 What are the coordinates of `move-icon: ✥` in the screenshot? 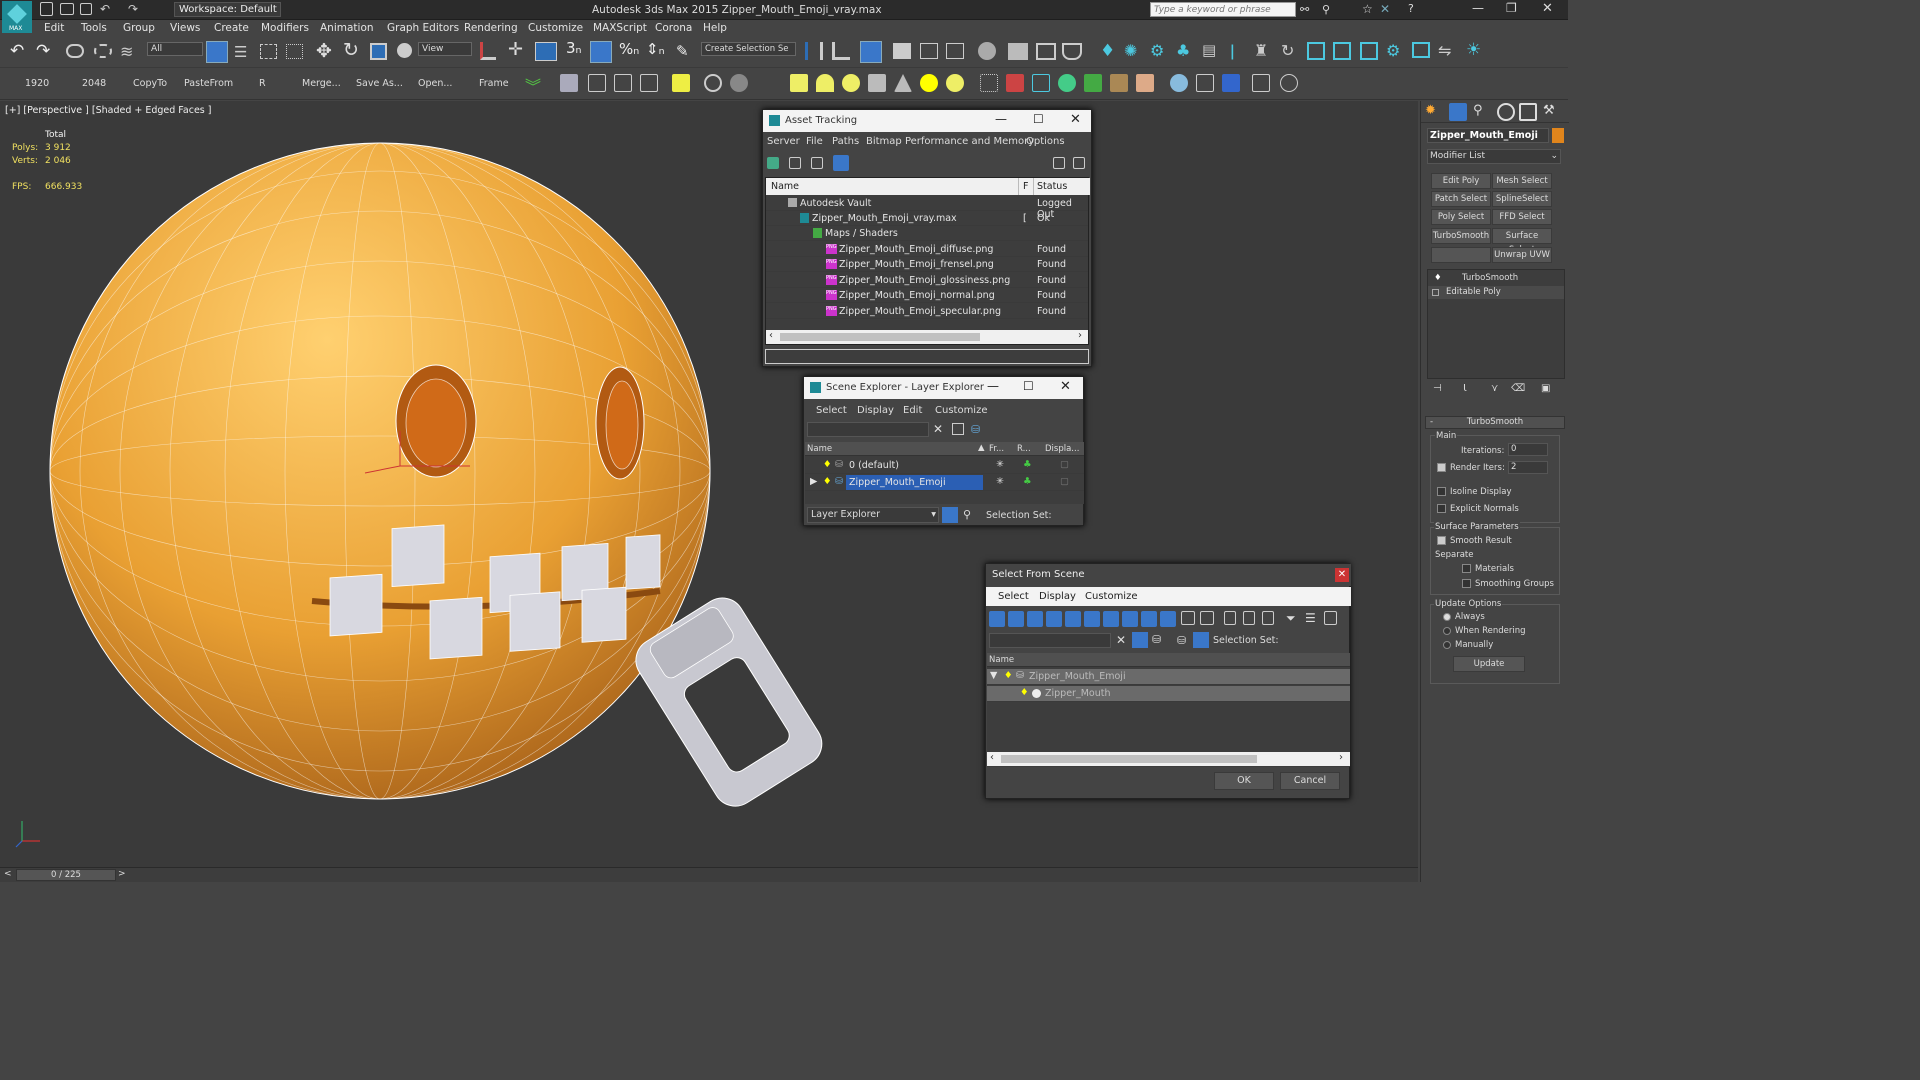 It's located at (324, 51).